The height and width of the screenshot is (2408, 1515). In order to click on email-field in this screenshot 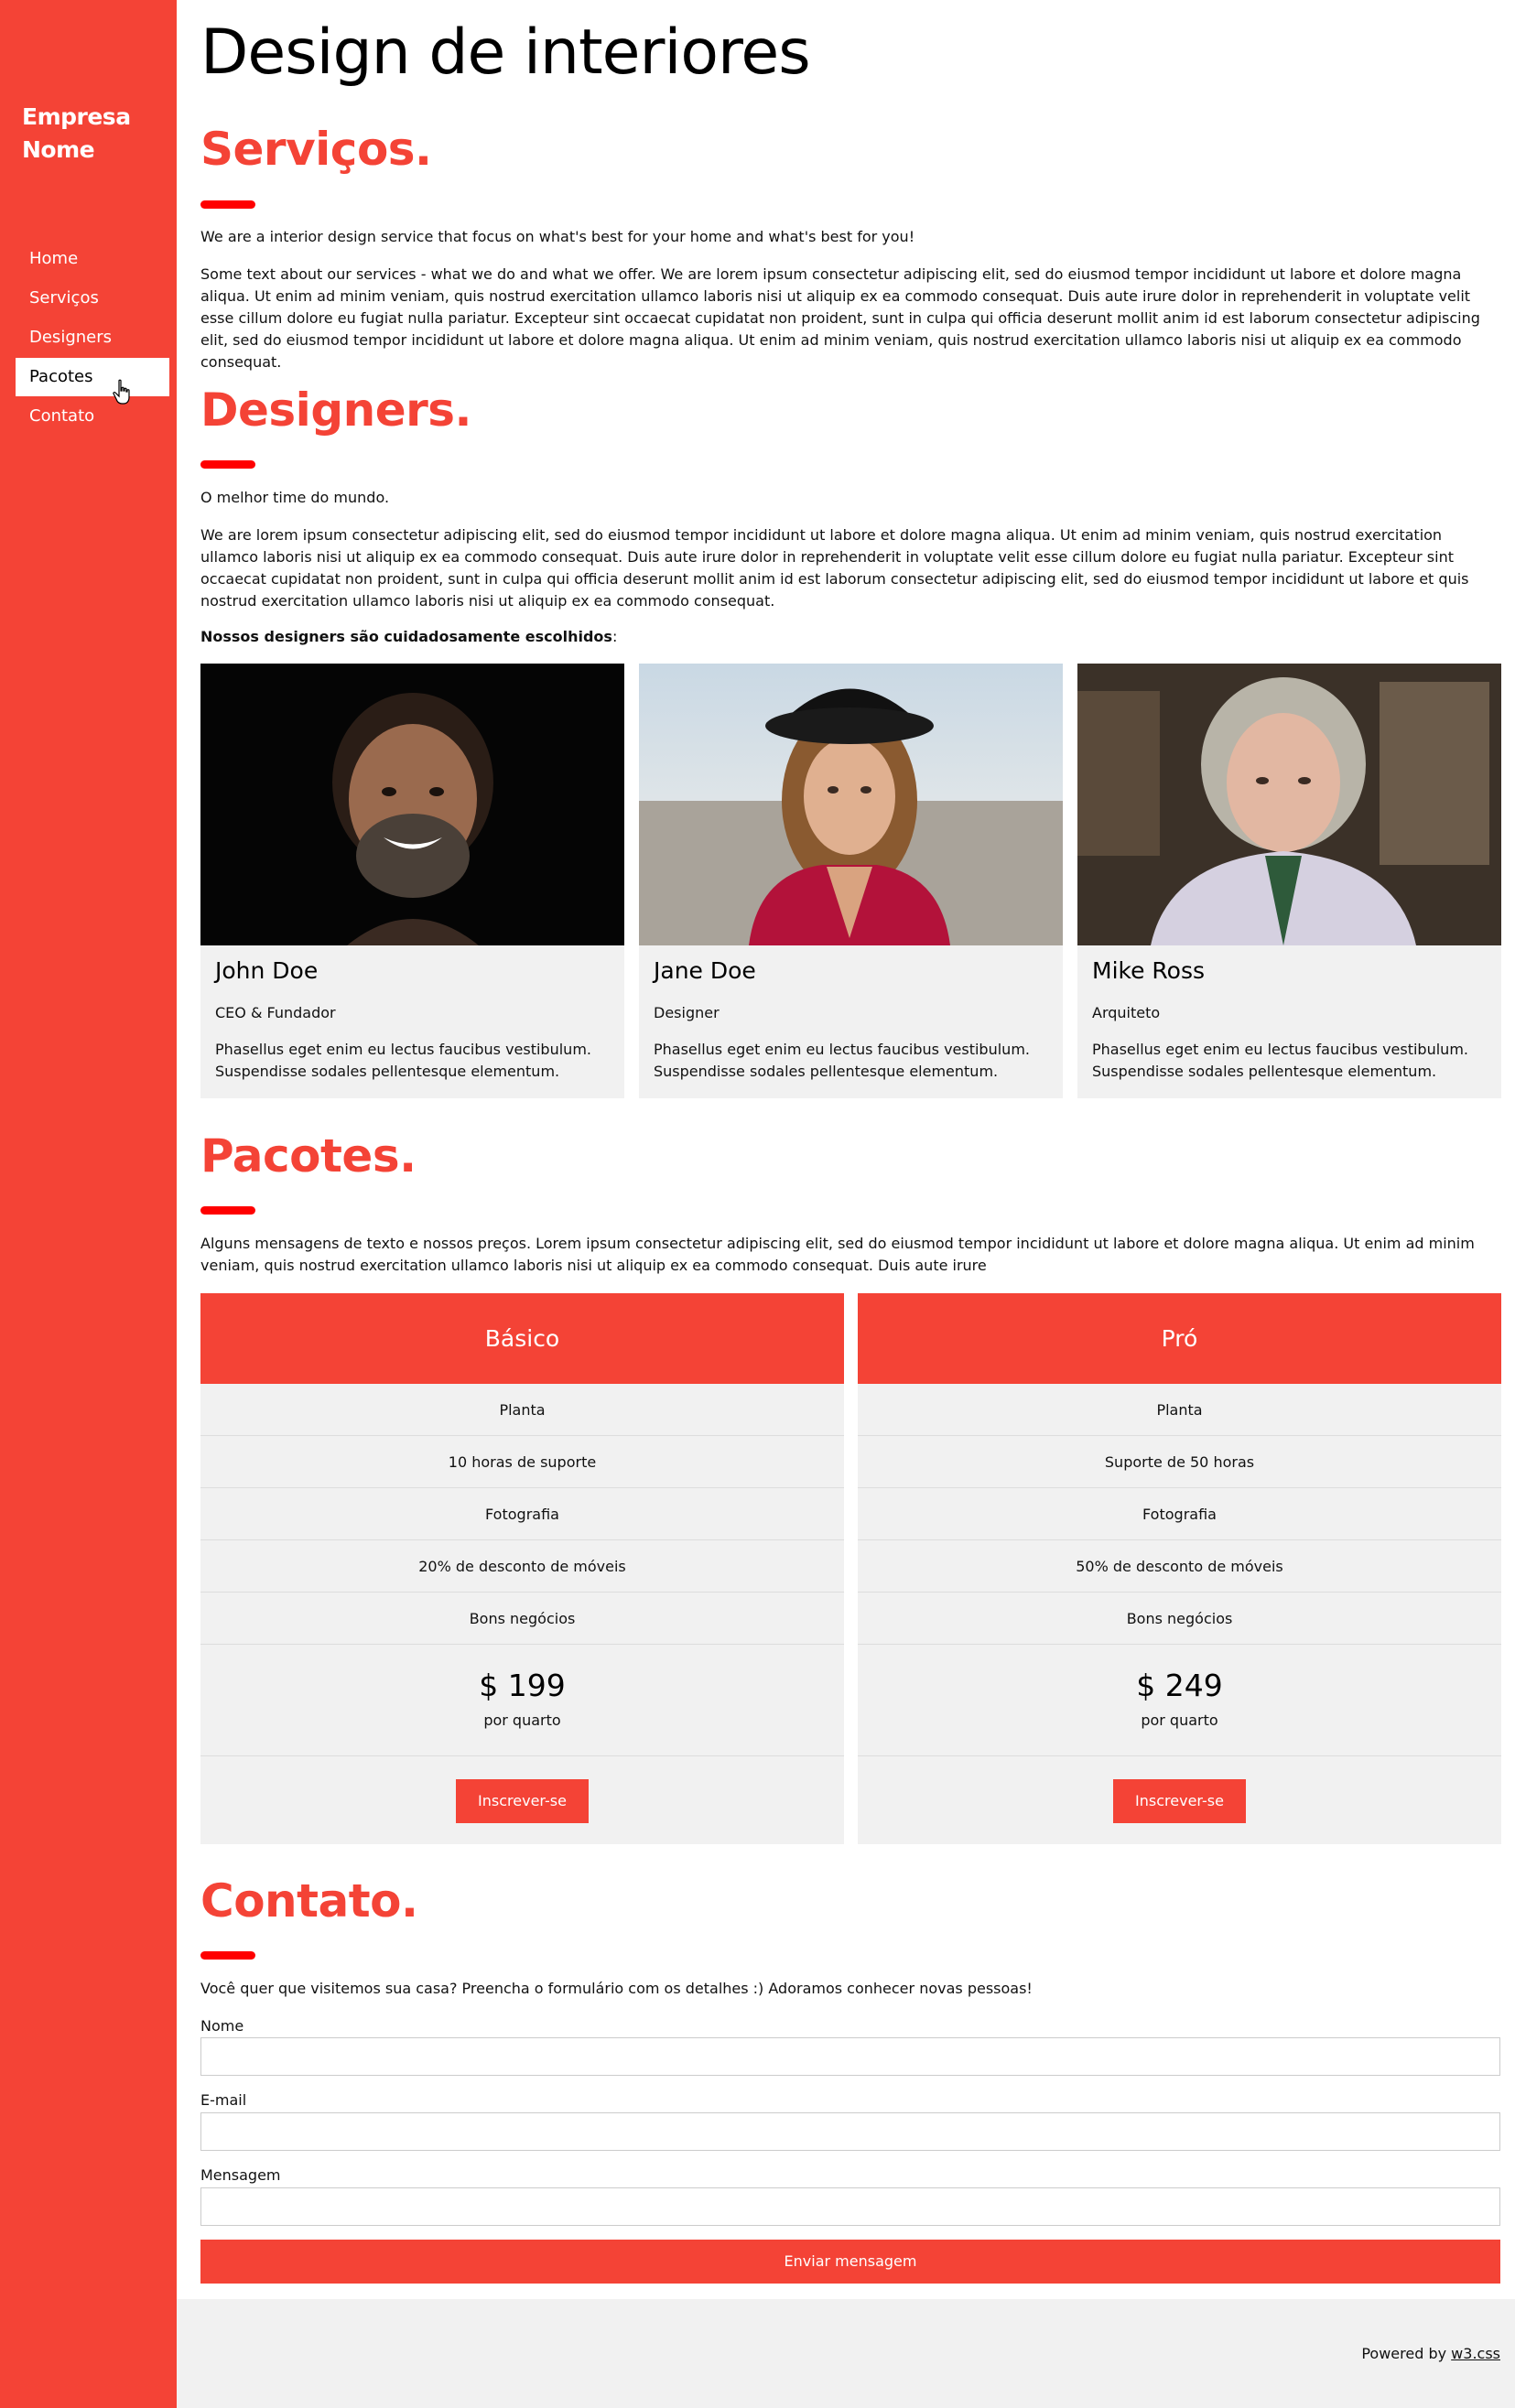, I will do `click(850, 2131)`.